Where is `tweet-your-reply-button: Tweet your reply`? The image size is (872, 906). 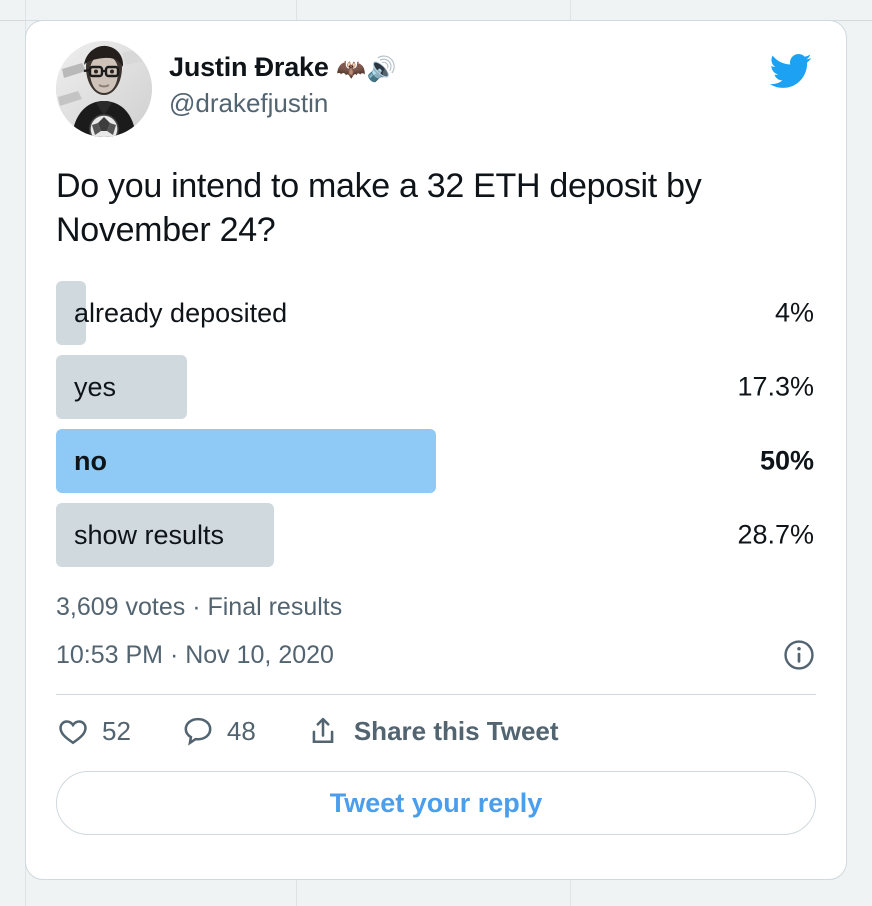
tweet-your-reply-button: Tweet your reply is located at coordinates (436, 803).